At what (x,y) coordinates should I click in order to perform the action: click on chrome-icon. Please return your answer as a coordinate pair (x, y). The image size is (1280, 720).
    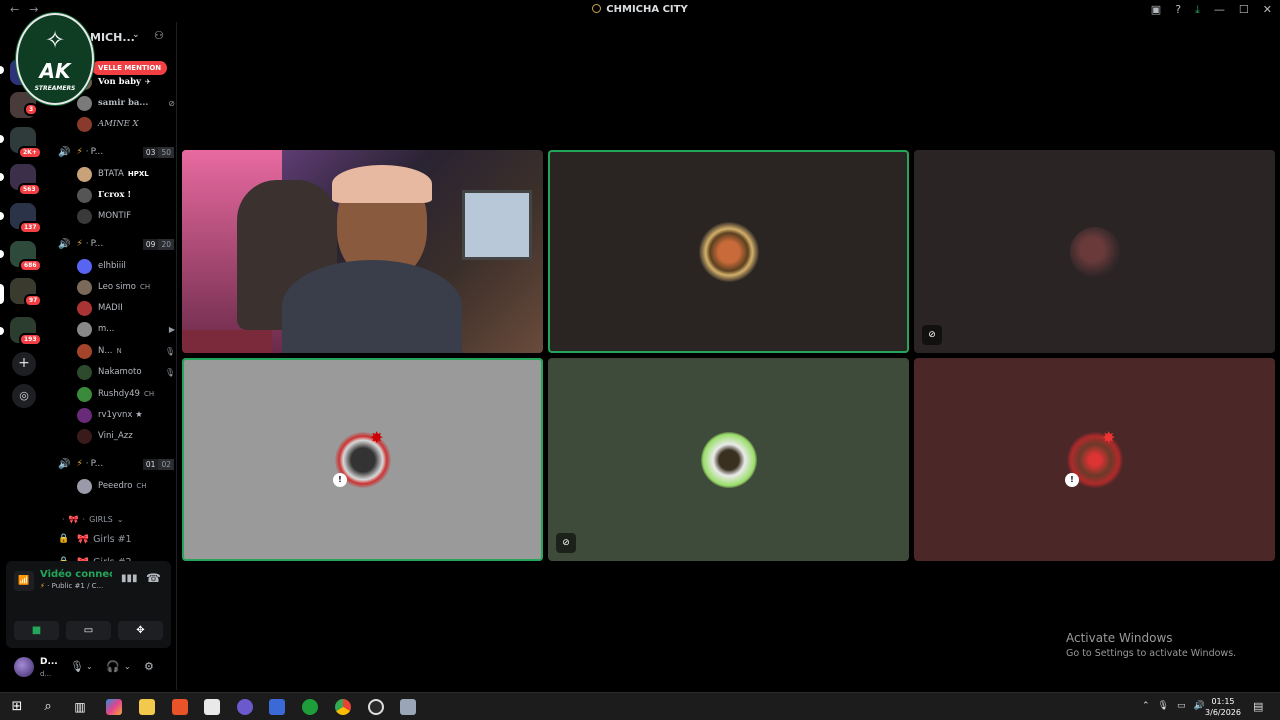
    Looking at the image, I should click on (343, 707).